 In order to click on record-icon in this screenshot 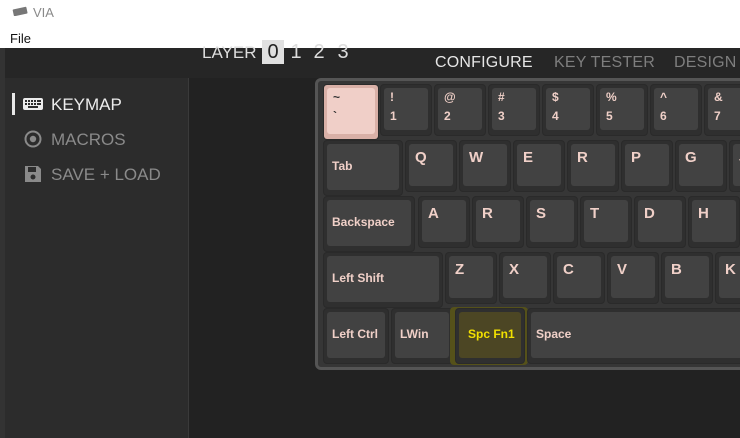, I will do `click(33, 139)`.